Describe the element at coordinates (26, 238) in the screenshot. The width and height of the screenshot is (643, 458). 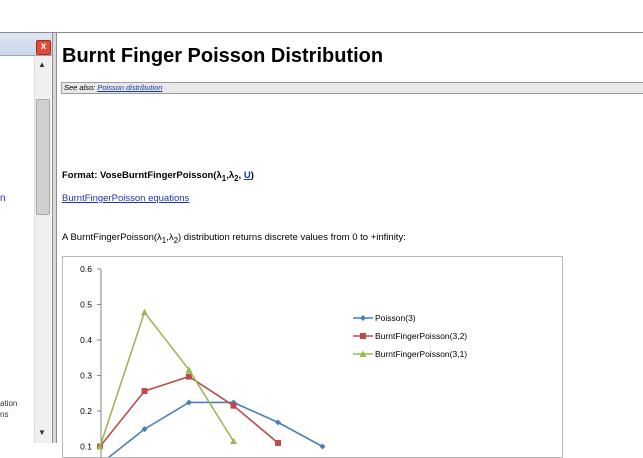
I see `navigation-pane: x n ation ns ▲ ▼` at that location.